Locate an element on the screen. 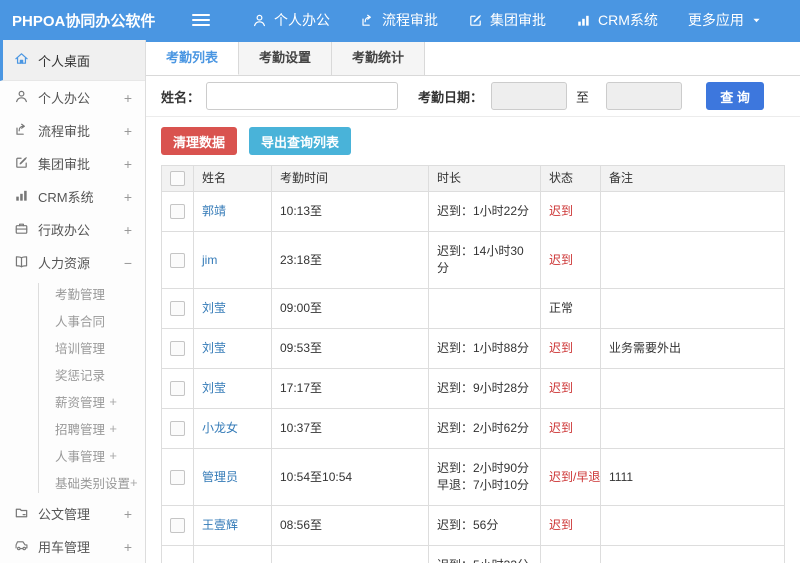 This screenshot has height=563, width=800. sidebar-item-label: 个人办公 is located at coordinates (64, 98).